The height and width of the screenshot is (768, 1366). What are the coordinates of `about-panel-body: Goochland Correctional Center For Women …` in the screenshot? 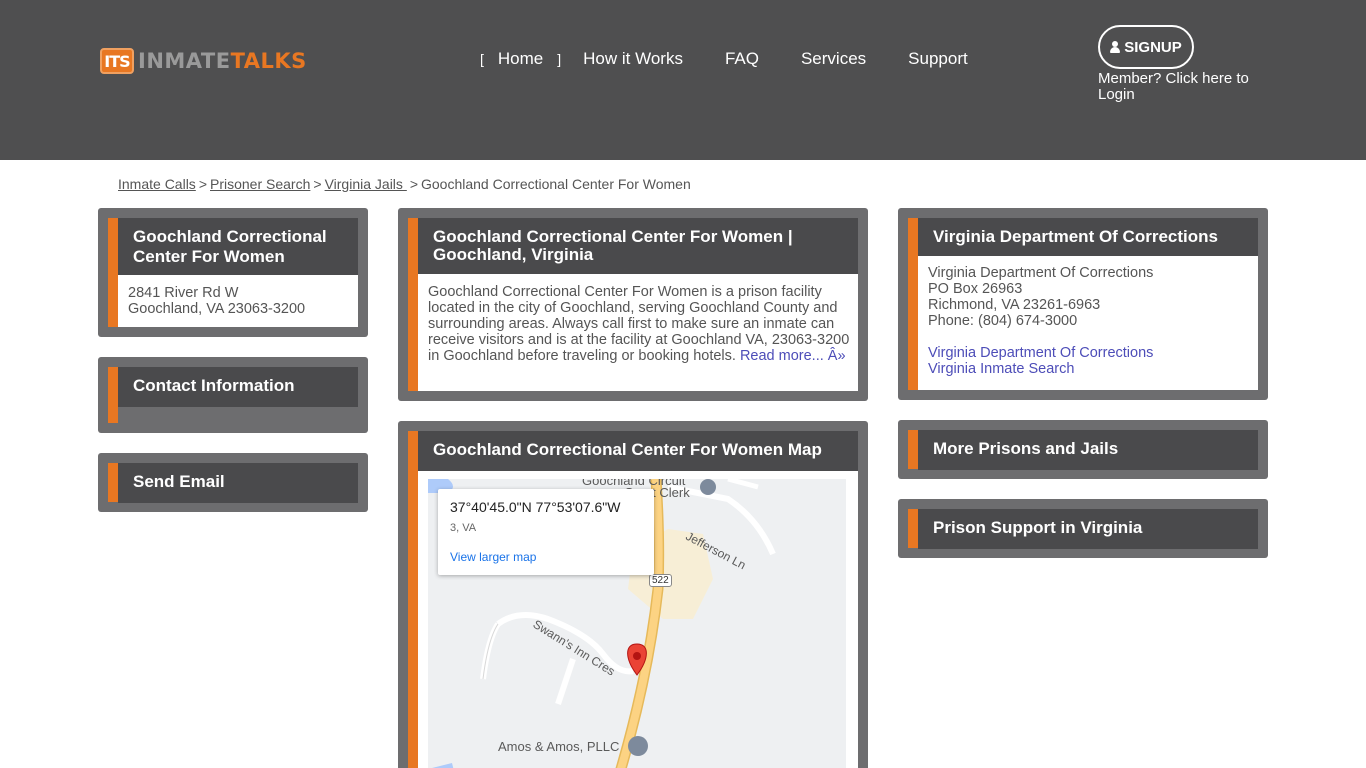 It's located at (638, 324).